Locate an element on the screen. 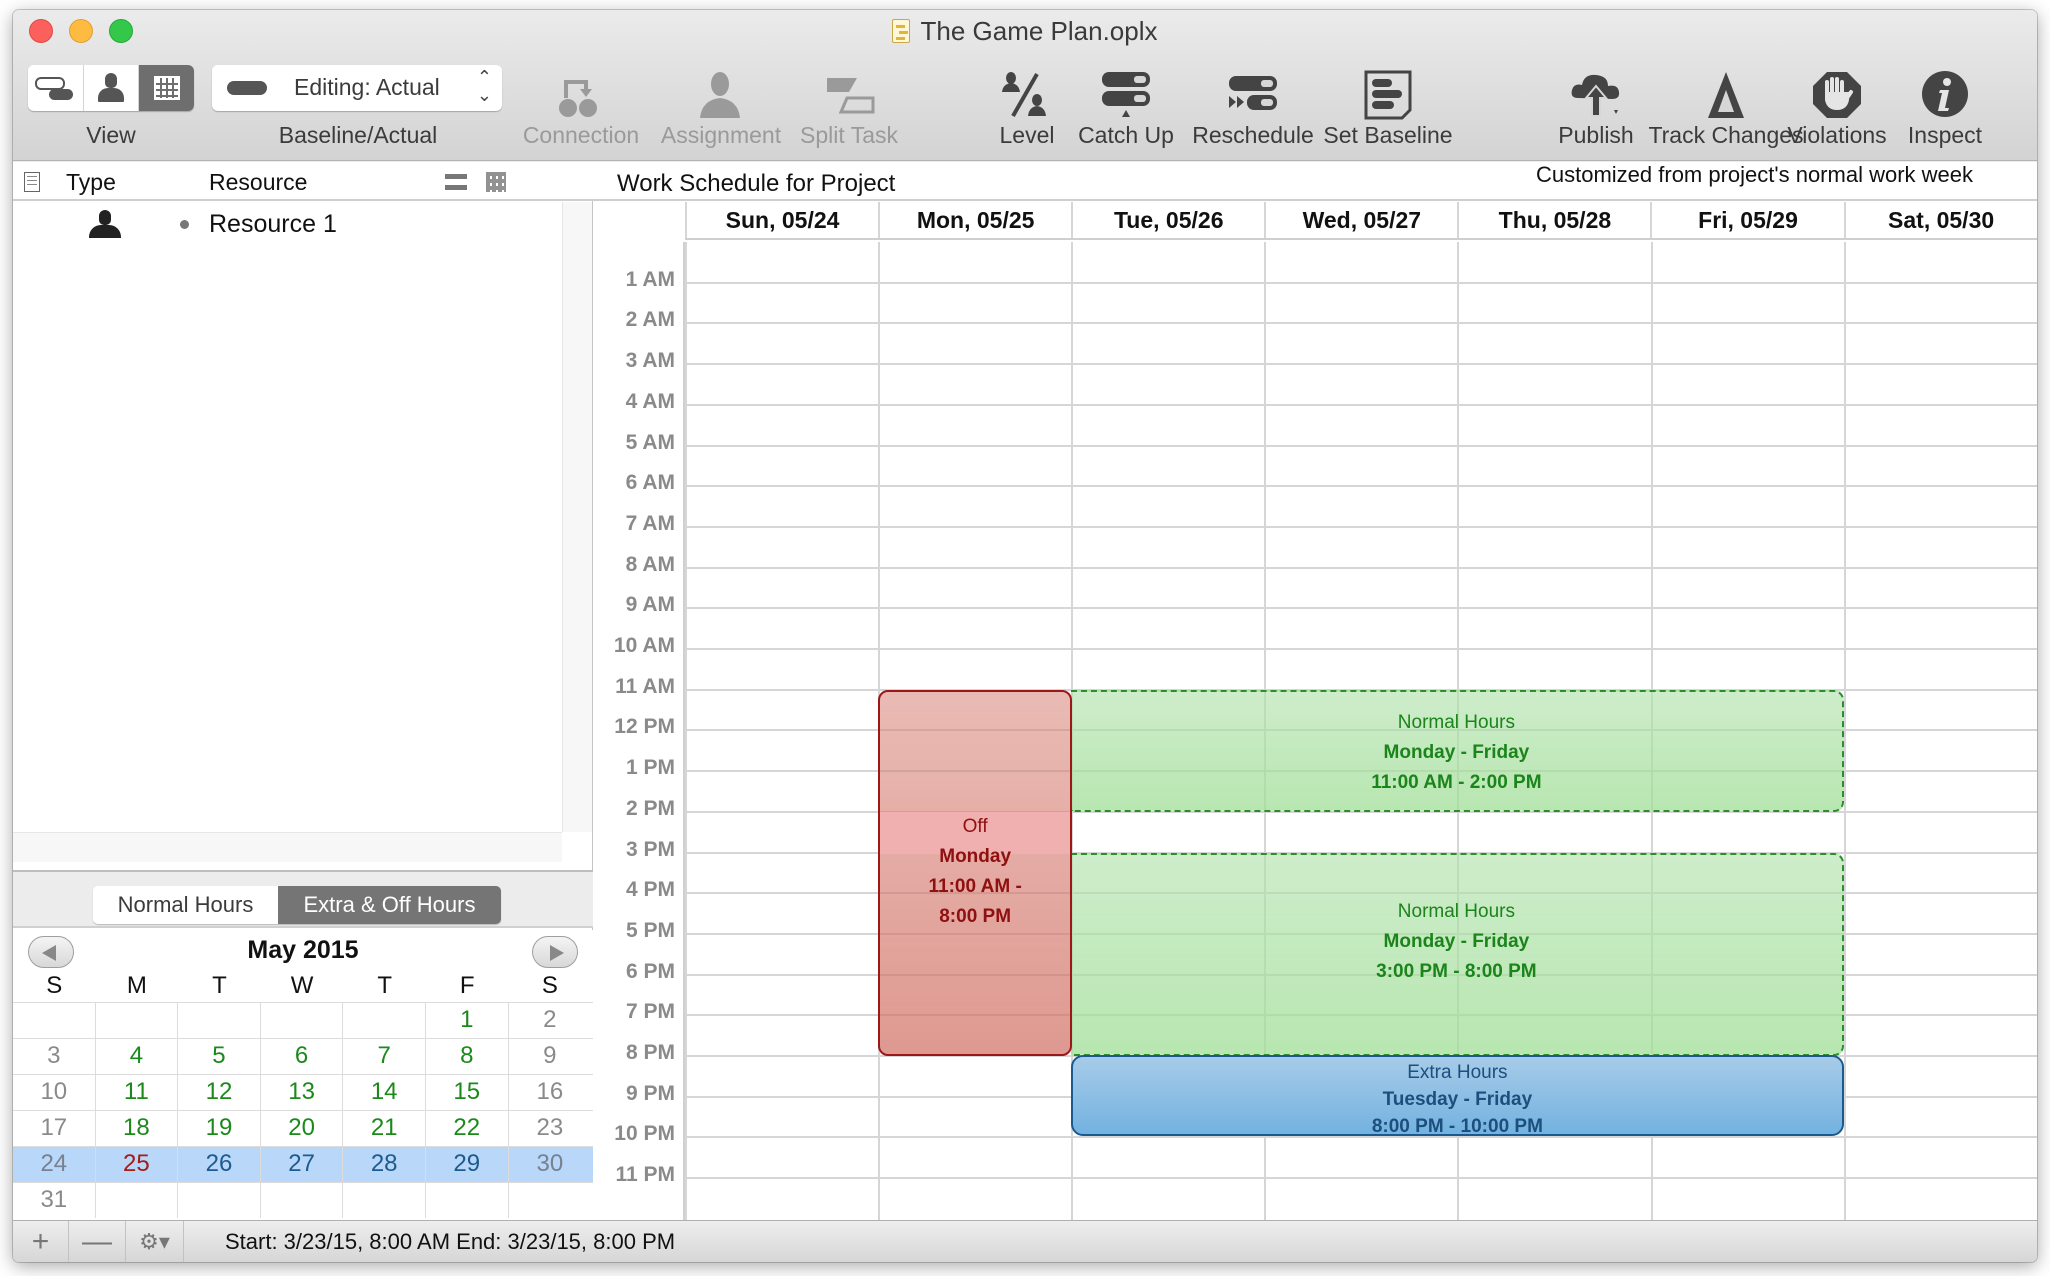  calendar-day: 21 is located at coordinates (384, 1128).